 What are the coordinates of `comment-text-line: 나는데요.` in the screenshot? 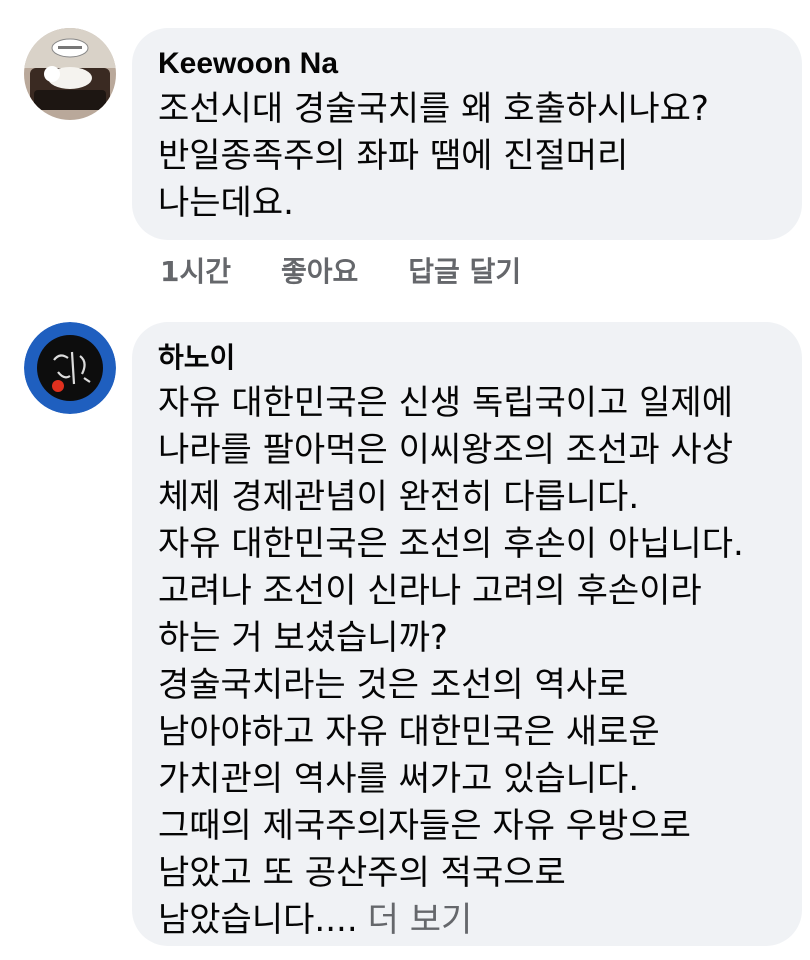 It's located at (226, 203).